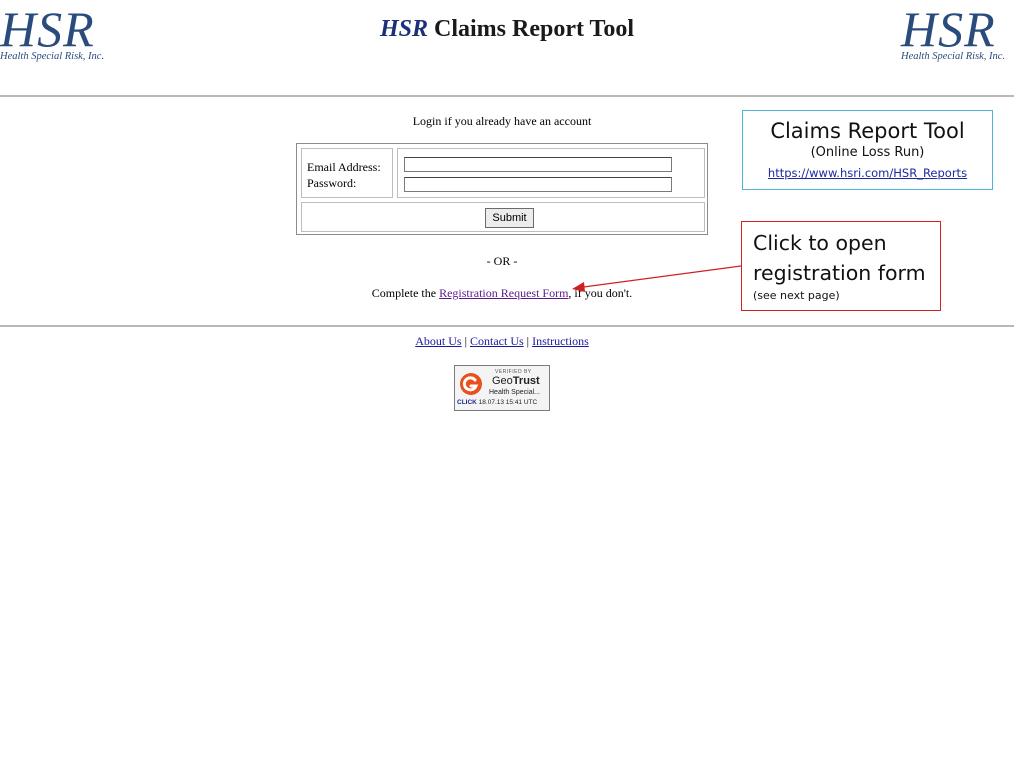 Image resolution: width=1024 pixels, height=768 pixels. Describe the element at coordinates (502, 121) in the screenshot. I see `login-heading: Login if you already have an account` at that location.